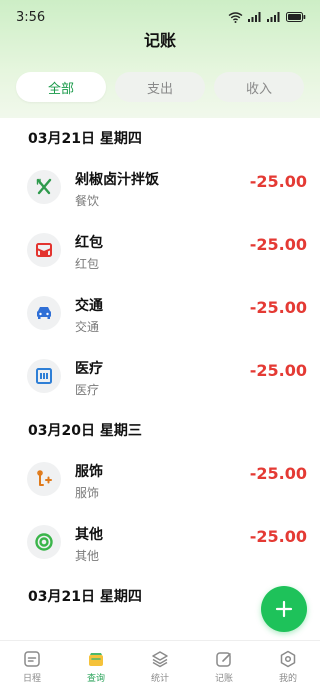 This screenshot has width=320, height=690. I want to click on nav-bookkeeping: 记账, so click(224, 665).